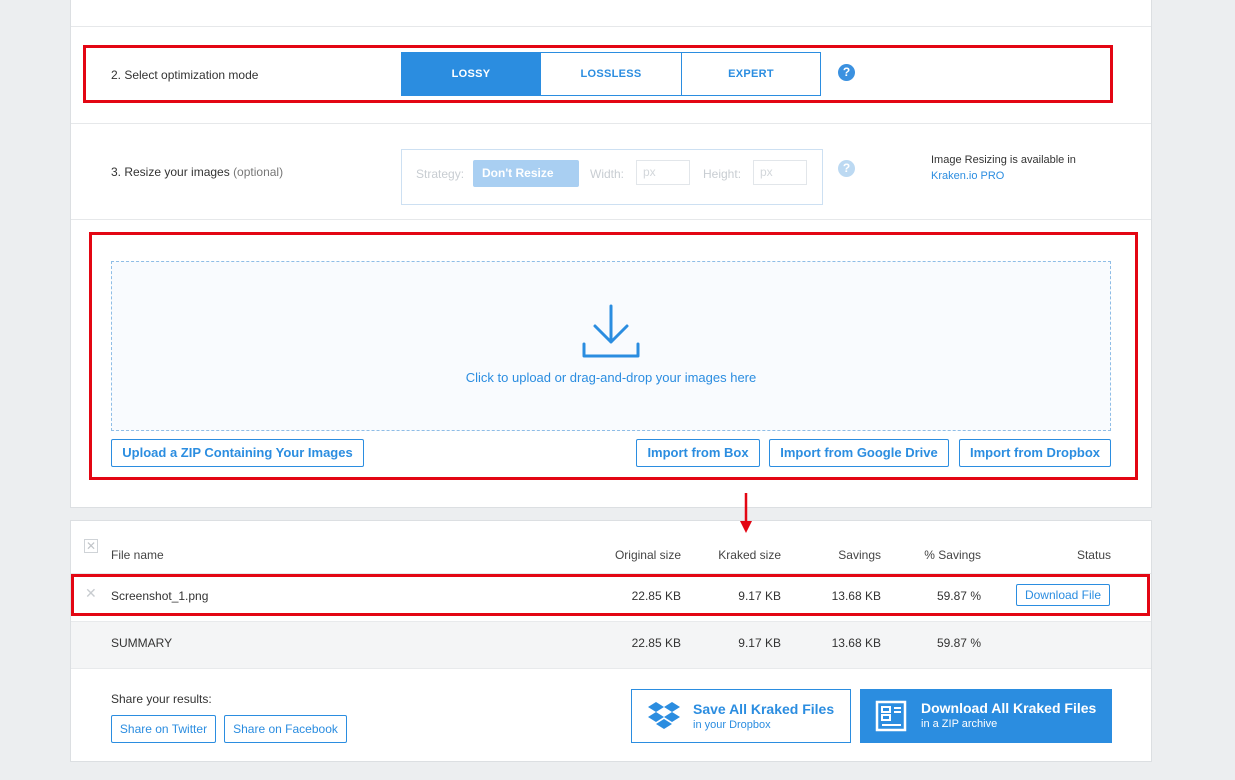  Describe the element at coordinates (856, 643) in the screenshot. I see `summary-savings: 13.68 KB` at that location.